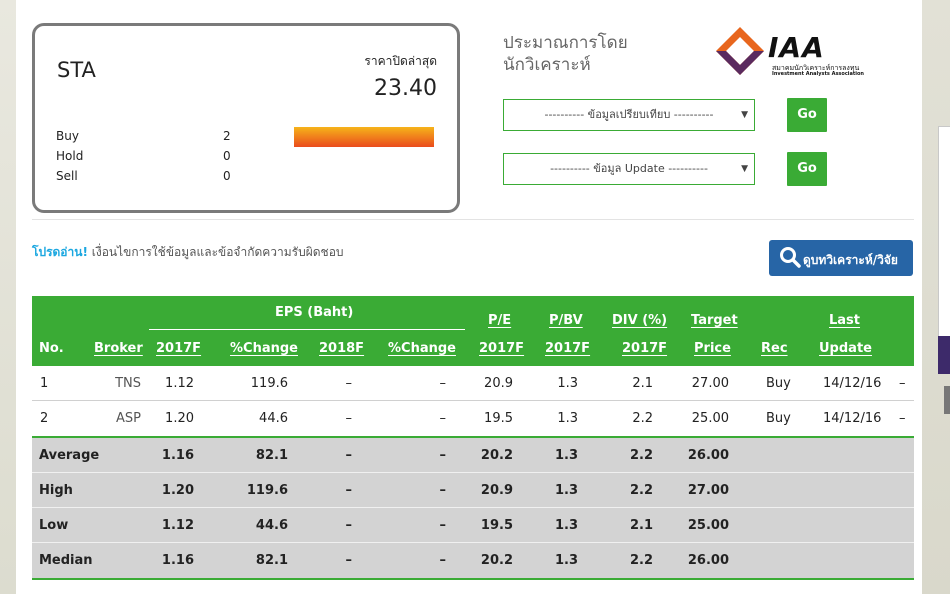 Image resolution: width=950 pixels, height=594 pixels. What do you see at coordinates (712, 348) in the screenshot?
I see `header-price: Price` at bounding box center [712, 348].